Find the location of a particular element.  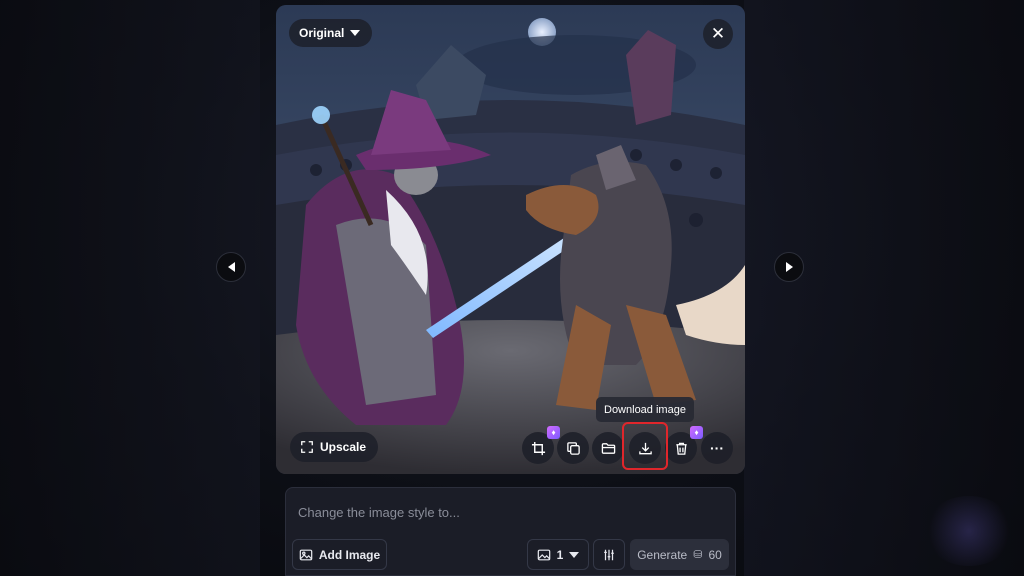

move-to-folder-button is located at coordinates (608, 448).